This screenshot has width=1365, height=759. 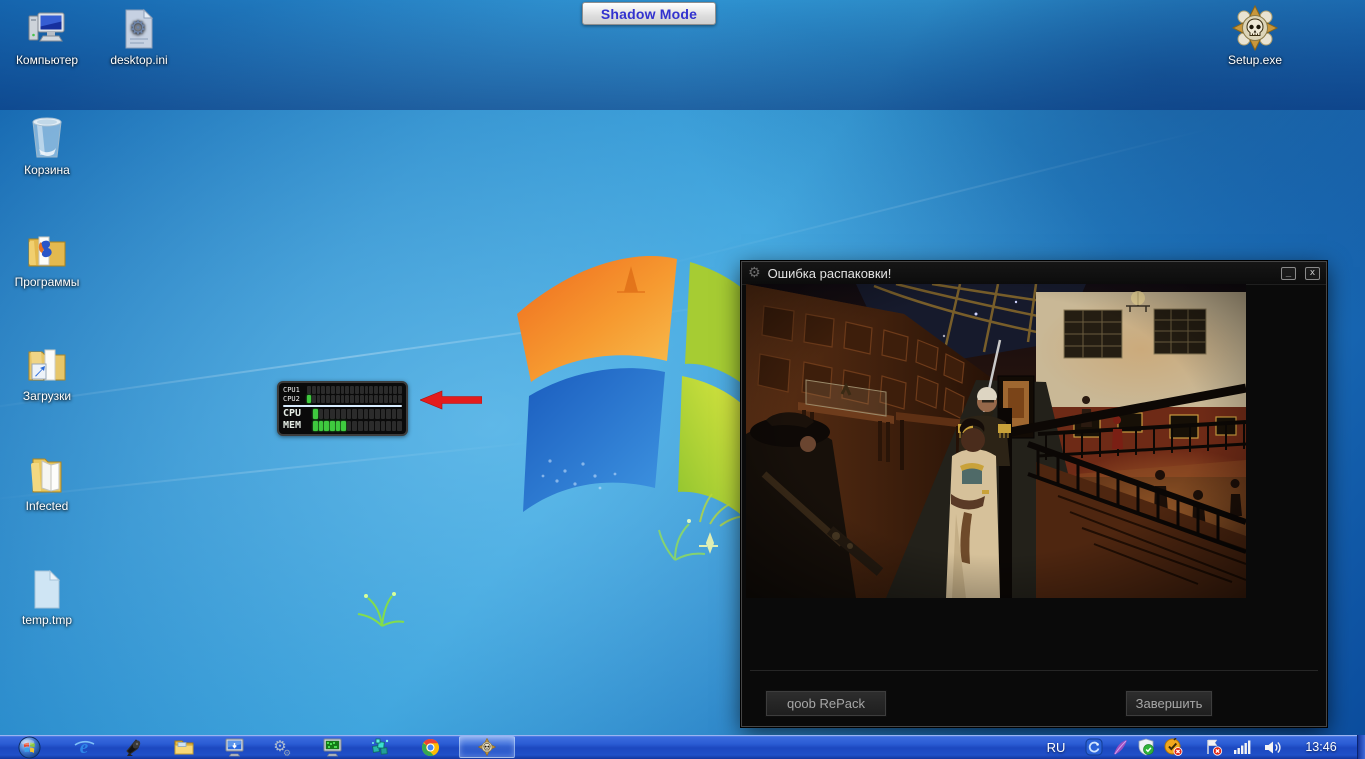 I want to click on qoob-repack-label: qoob RePack, so click(x=826, y=703).